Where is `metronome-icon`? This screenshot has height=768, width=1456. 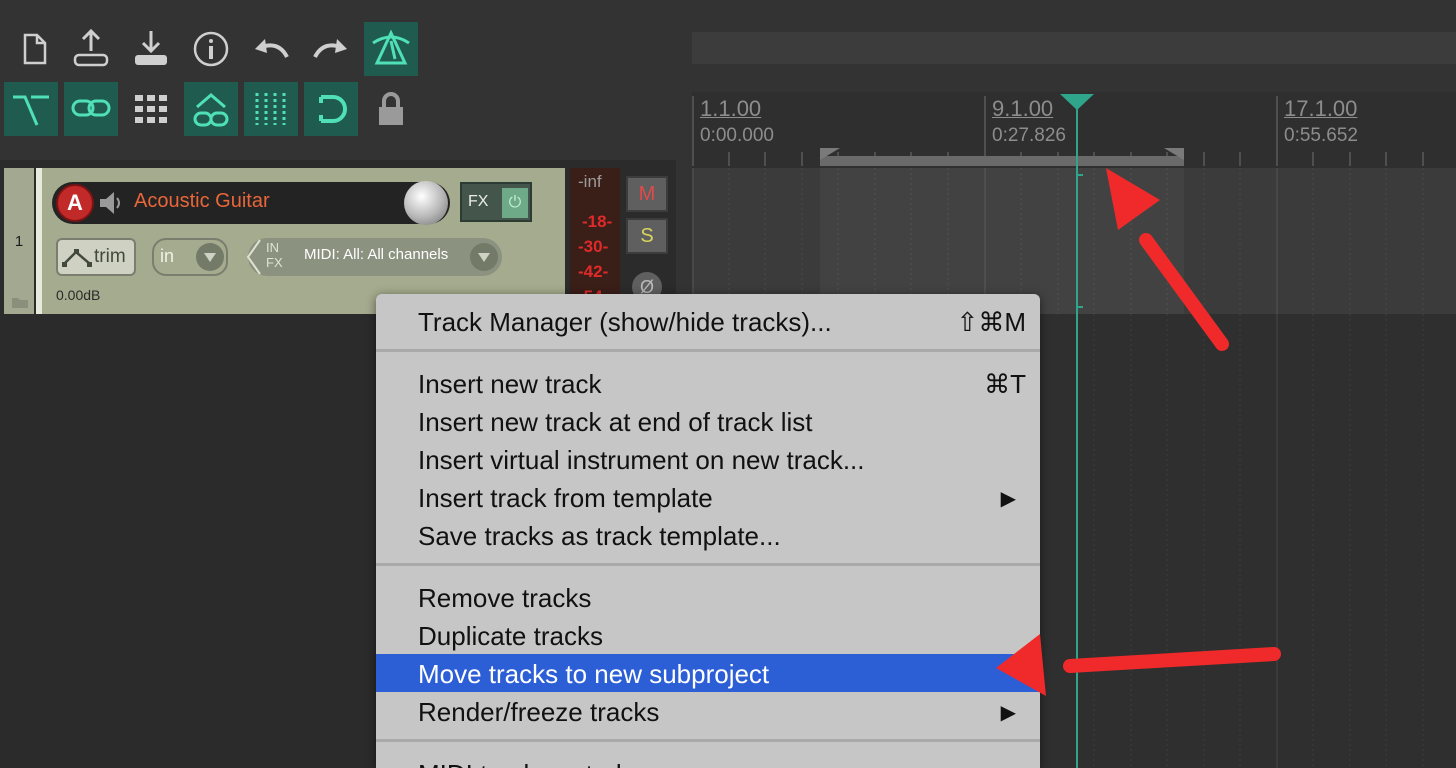 metronome-icon is located at coordinates (391, 49).